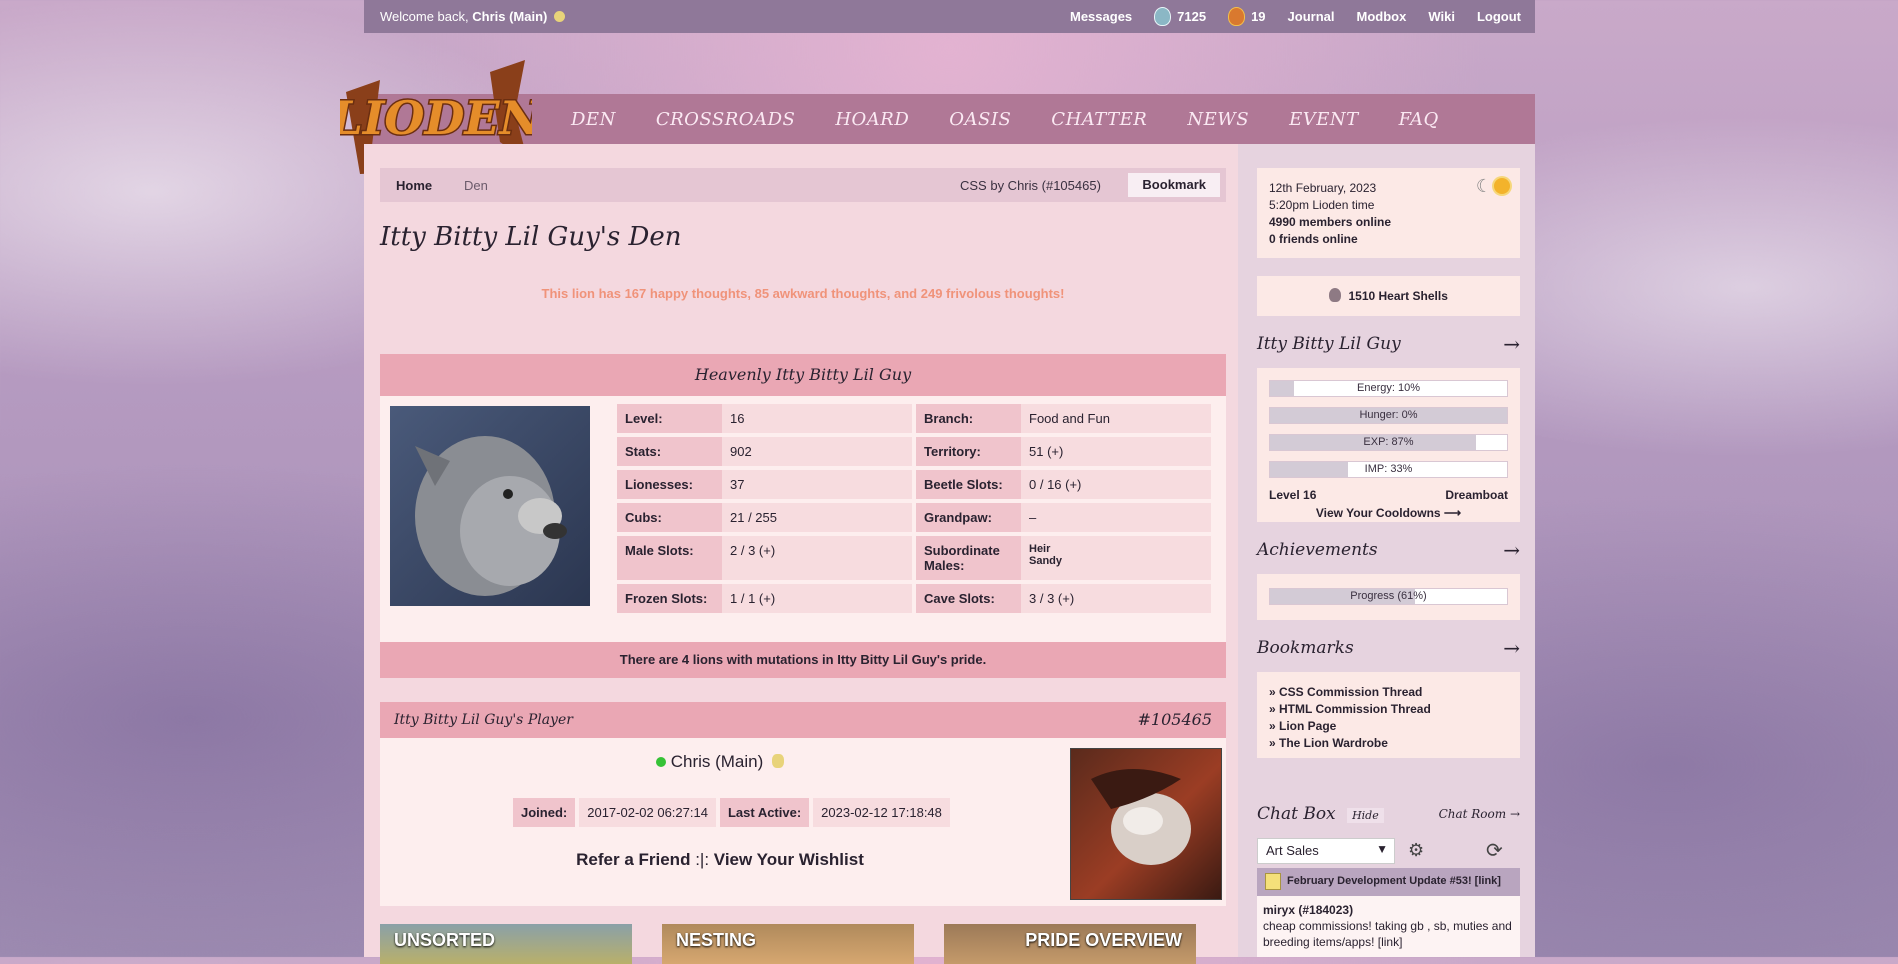  I want to click on status-bar-label: IMP: 33%, so click(1388, 469).